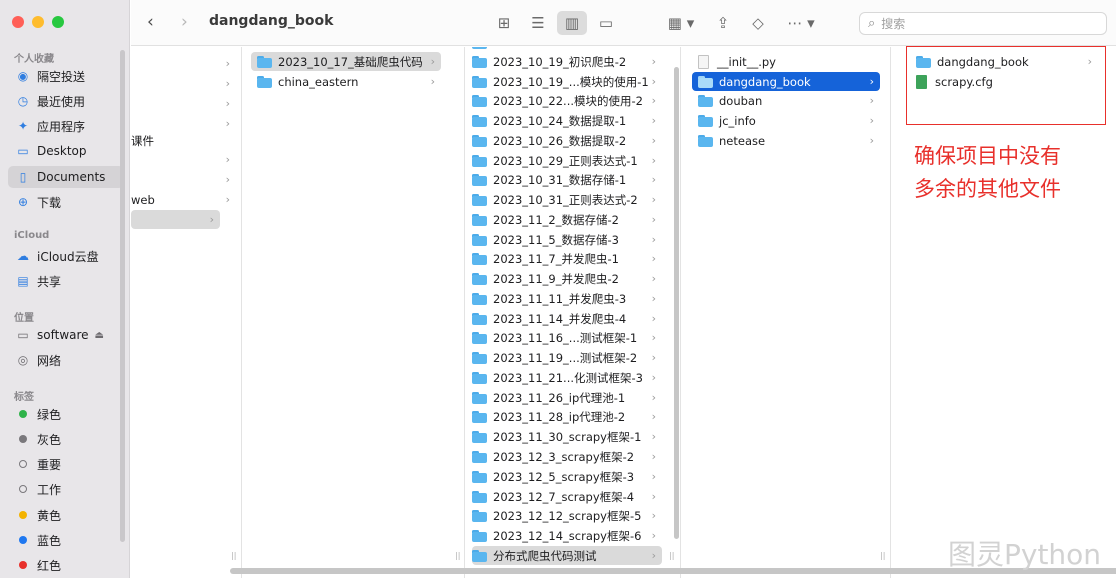 The image size is (1116, 578). I want to click on sidebar-item-network: ◎ 网络, so click(66, 360).